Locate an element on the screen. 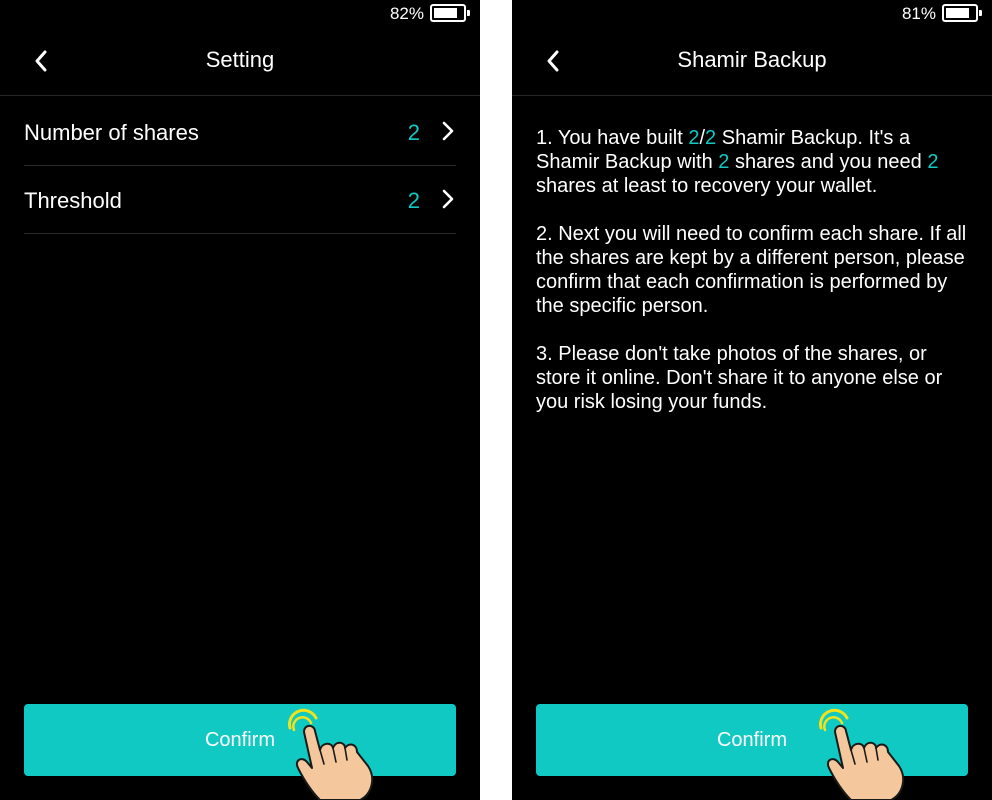 Image resolution: width=992 pixels, height=800 pixels. settings-row-label: Number of shares is located at coordinates (111, 132).